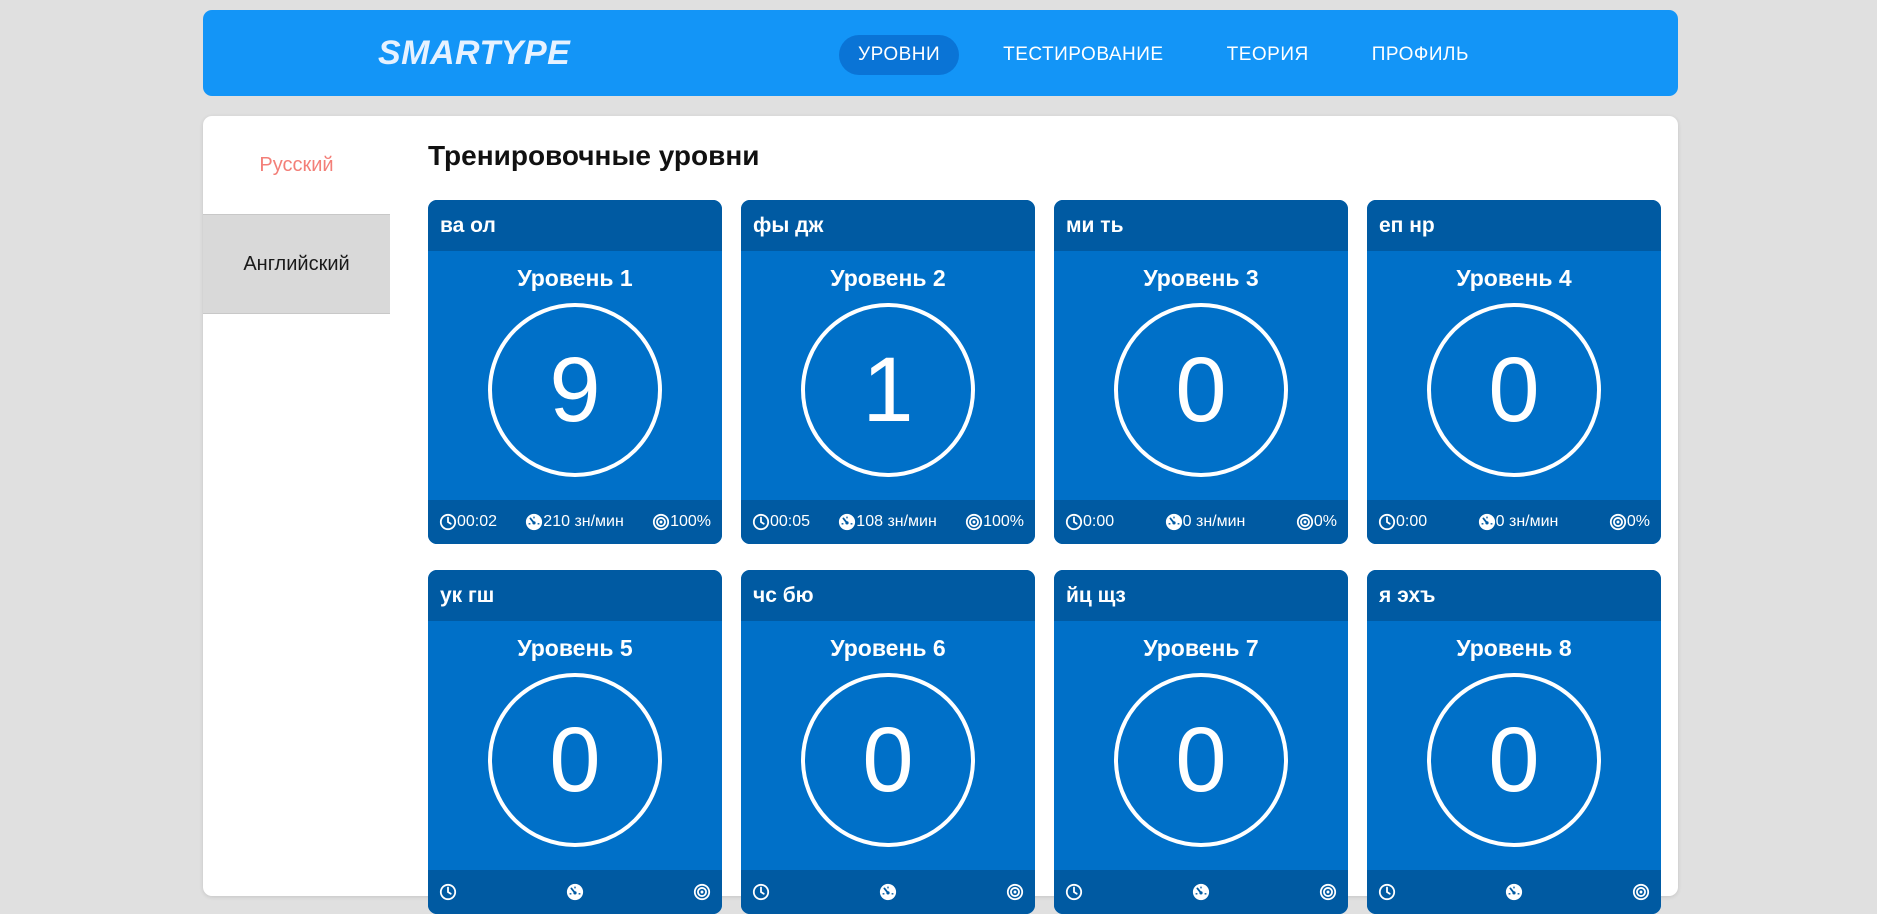  I want to click on nav-testing: ТЕСТИРОВАНИЕ, so click(1083, 55).